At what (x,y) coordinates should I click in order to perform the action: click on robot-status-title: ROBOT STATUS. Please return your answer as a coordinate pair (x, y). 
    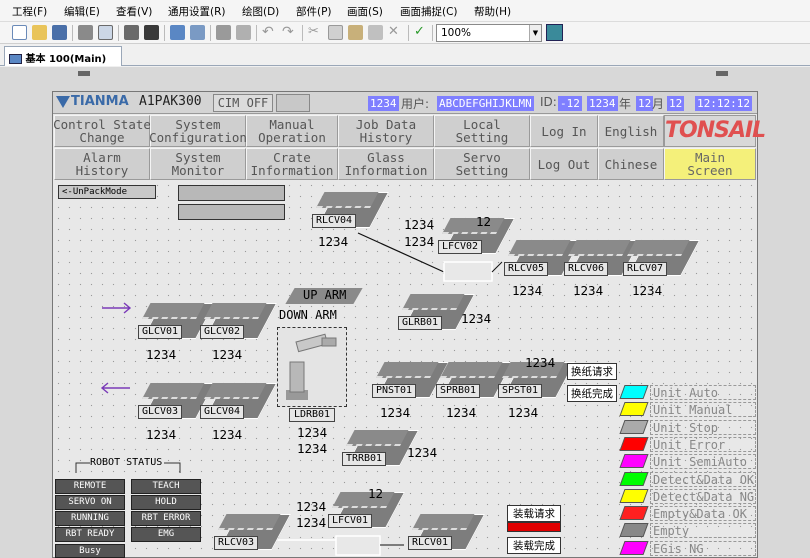
    Looking at the image, I should click on (126, 462).